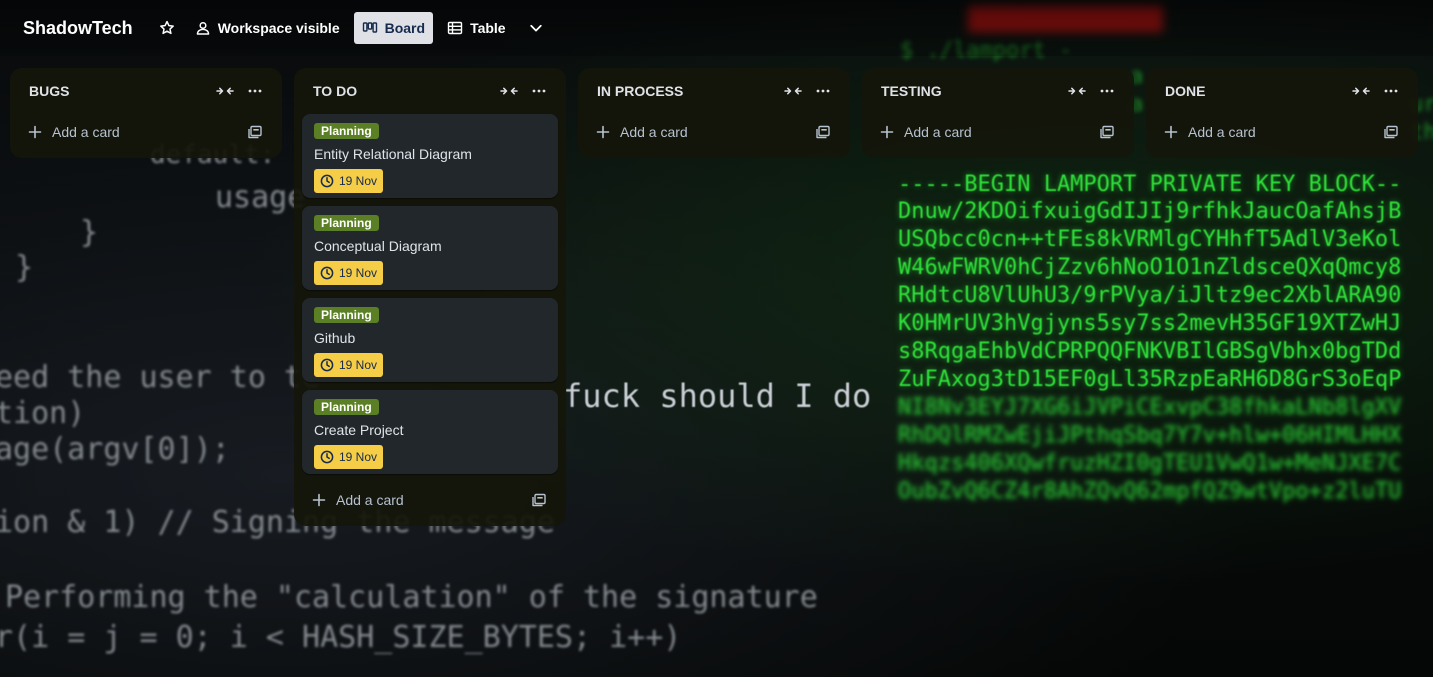 This screenshot has width=1433, height=677. Describe the element at coordinates (1150, 295) in the screenshot. I see `background-key-line: RHdtcU8VlUhU3/9rPVya/iJltz9ec2XblARA90` at that location.